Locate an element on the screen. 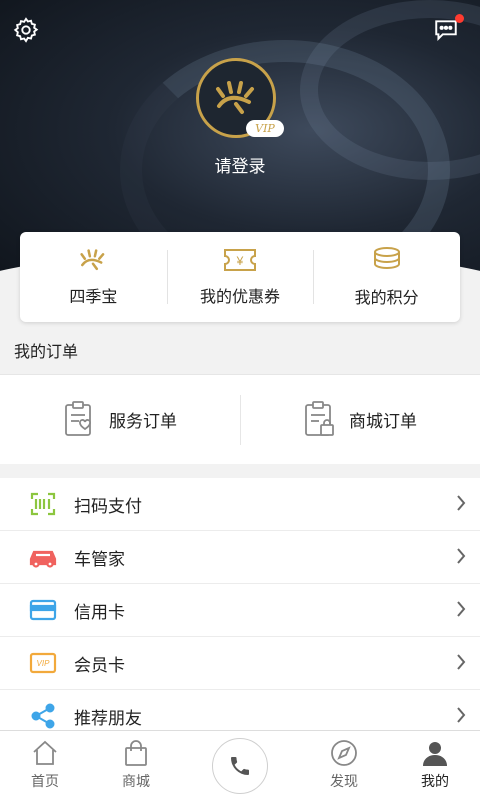 The width and height of the screenshot is (480, 800). order-label: 商城订单 is located at coordinates (383, 422).